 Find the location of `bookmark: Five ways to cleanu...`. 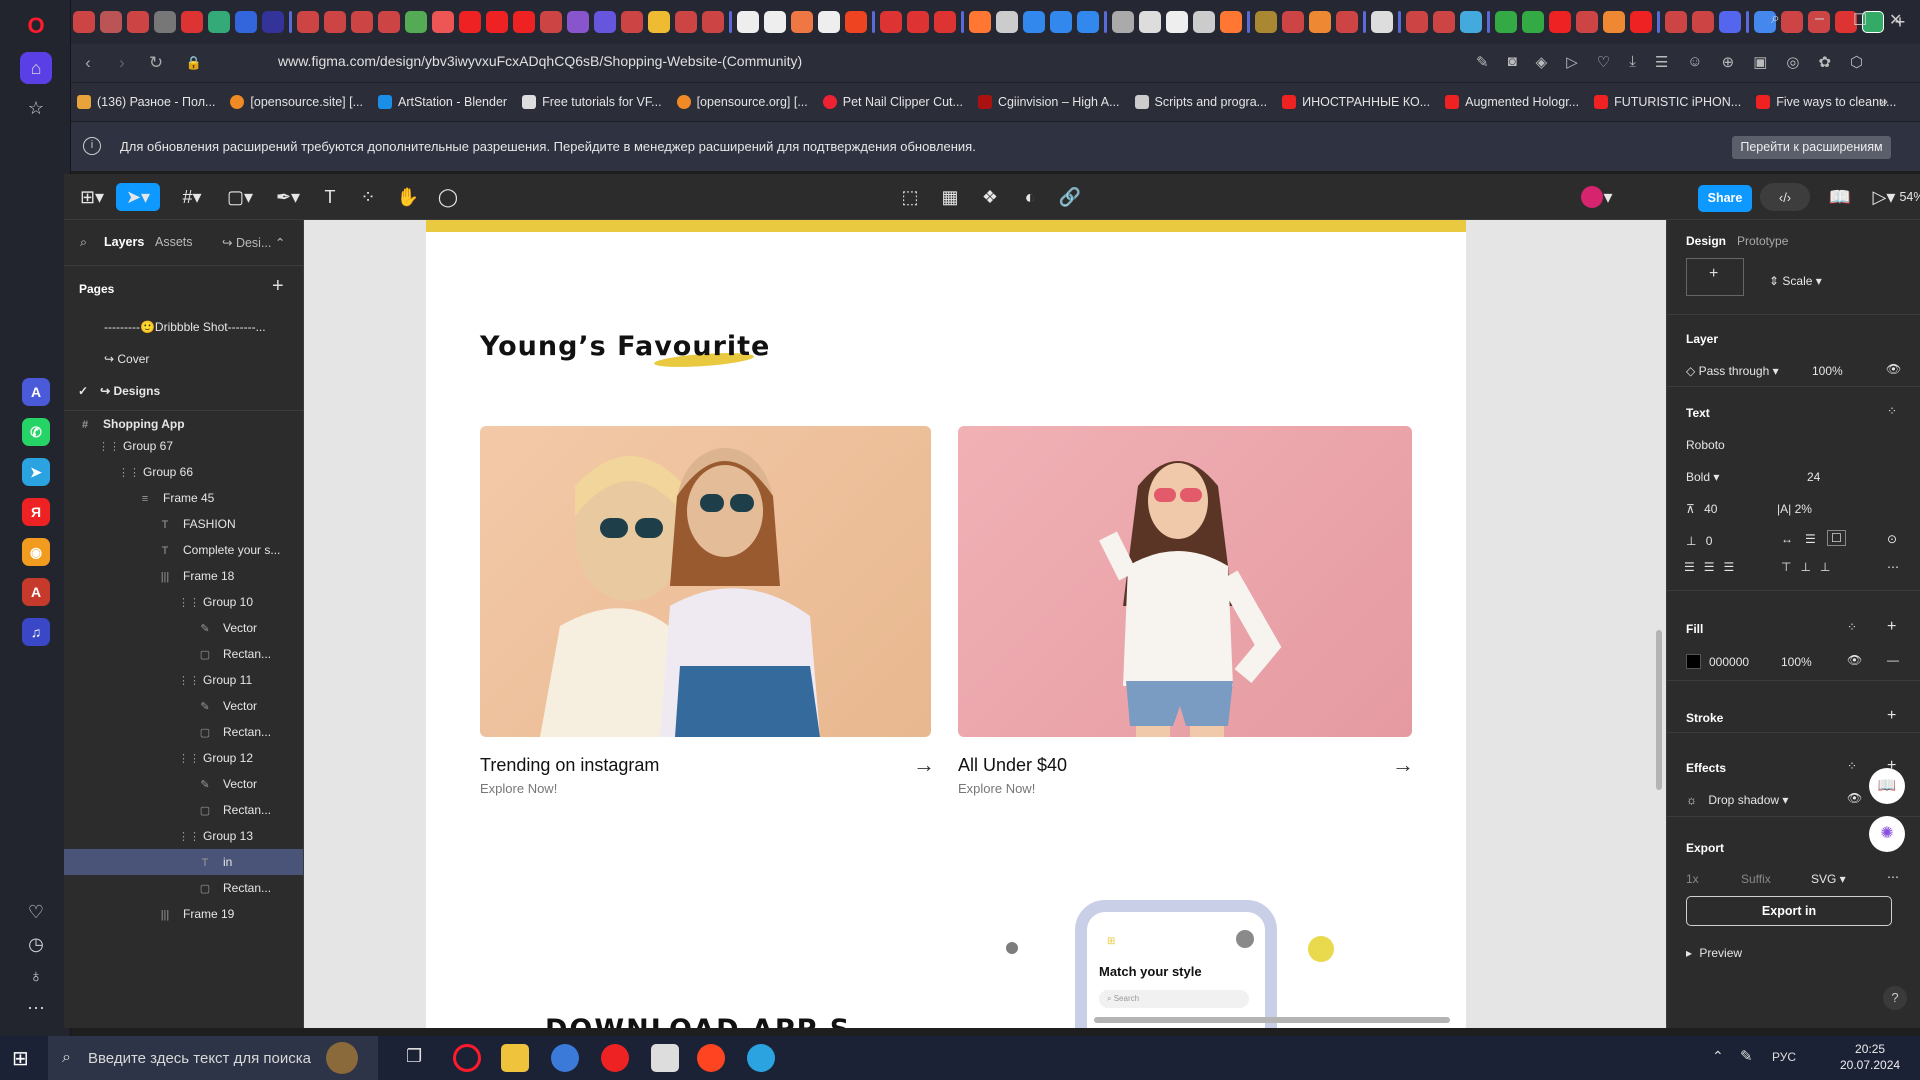

bookmark: Five ways to cleanu... is located at coordinates (1826, 102).